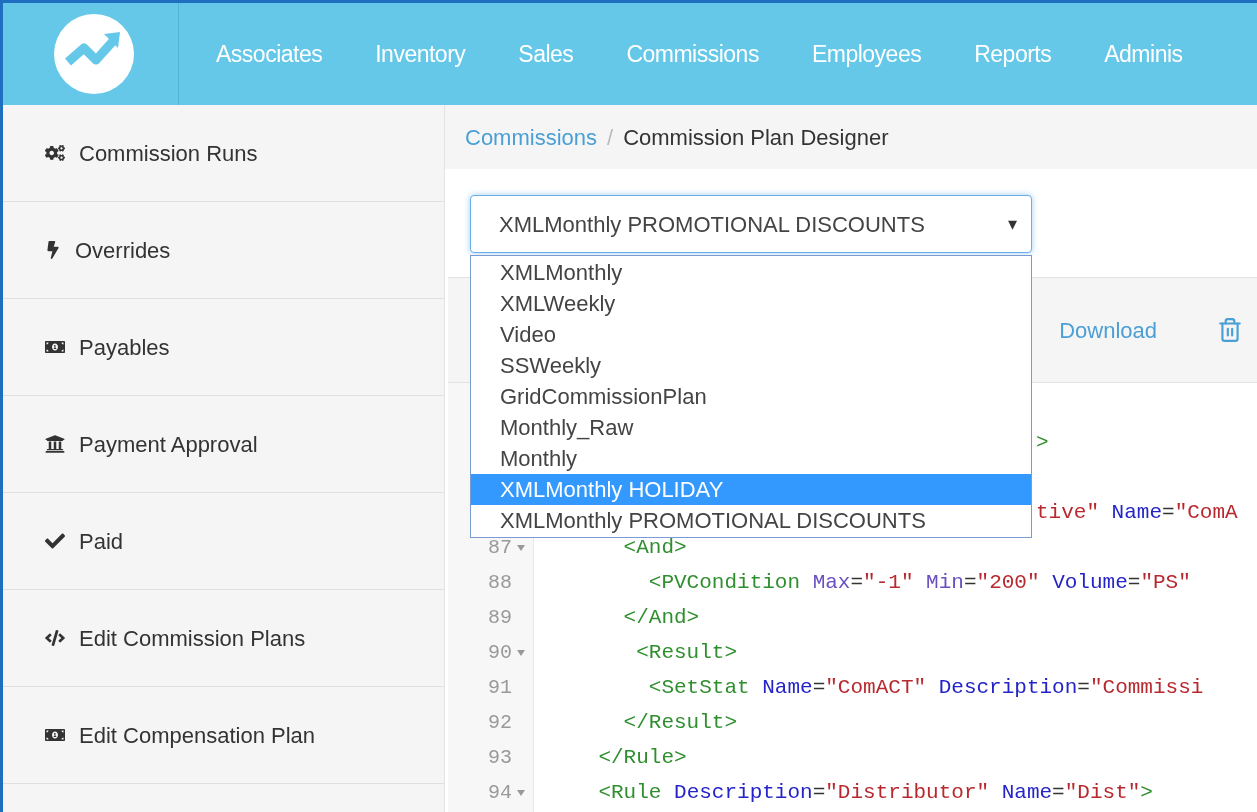  I want to click on line-number: 93, so click(500, 757).